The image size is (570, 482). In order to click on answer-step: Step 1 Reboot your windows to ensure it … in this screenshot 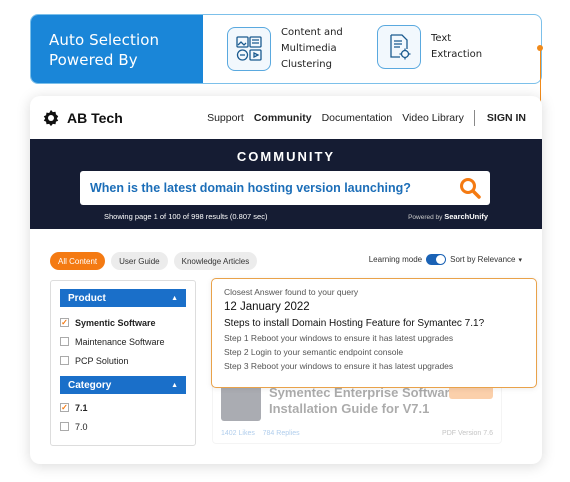, I will do `click(339, 338)`.